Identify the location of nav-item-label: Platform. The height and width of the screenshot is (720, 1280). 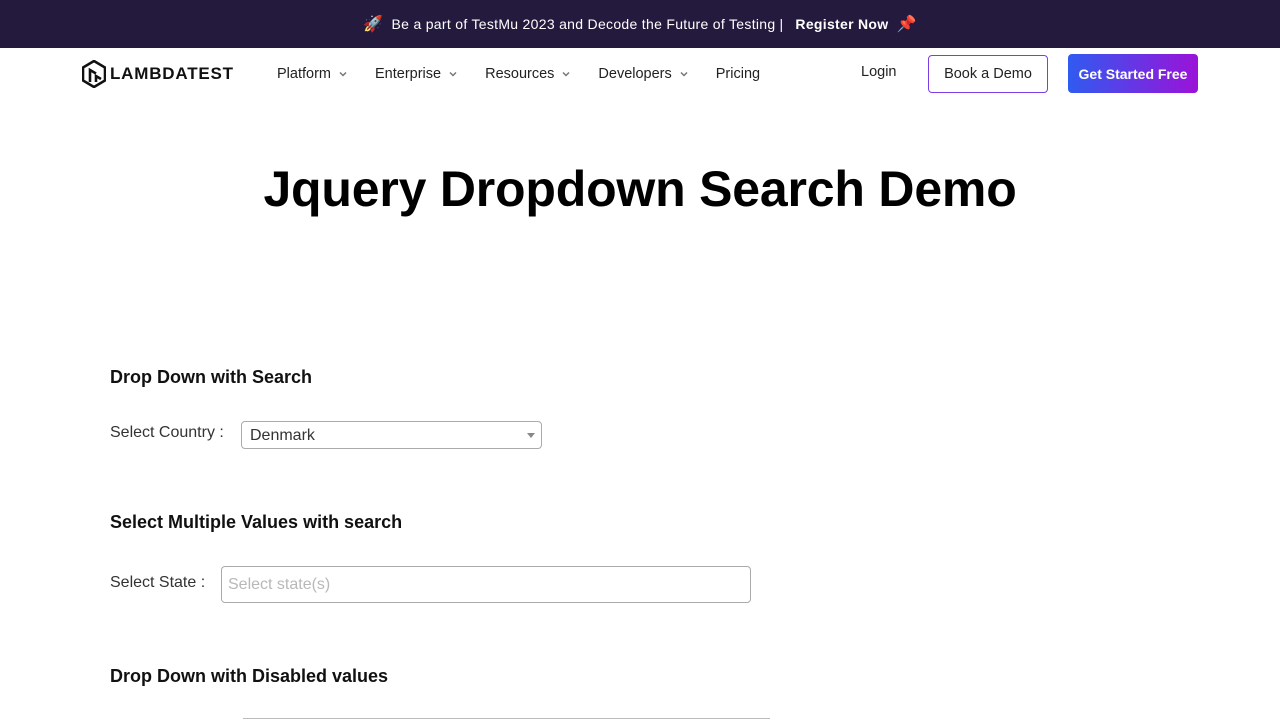
(304, 74).